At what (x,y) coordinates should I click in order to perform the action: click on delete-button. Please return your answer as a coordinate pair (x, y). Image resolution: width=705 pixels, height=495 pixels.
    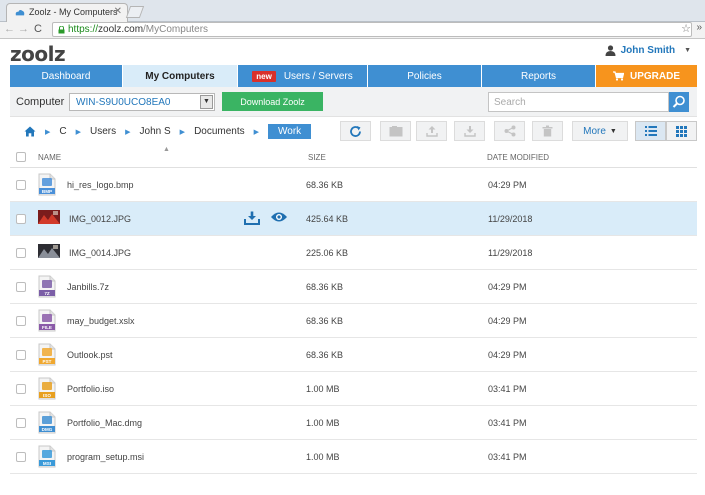
    Looking at the image, I should click on (547, 131).